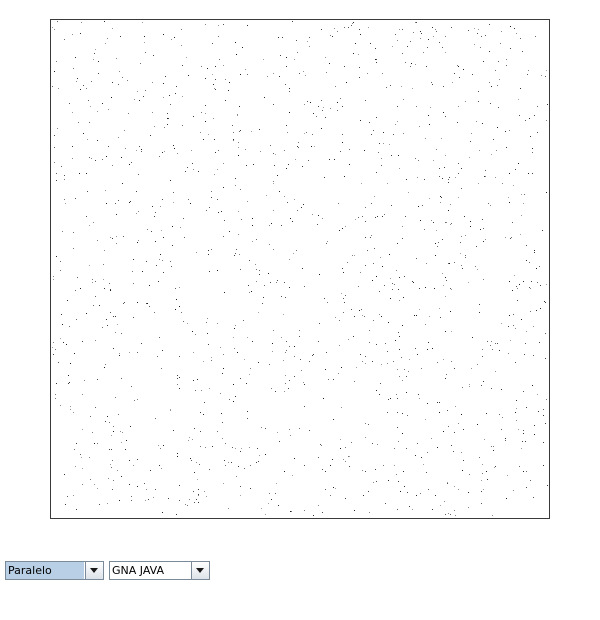 This screenshot has width=600, height=620. I want to click on generator-dropdown: GNA JAVA, so click(159, 570).